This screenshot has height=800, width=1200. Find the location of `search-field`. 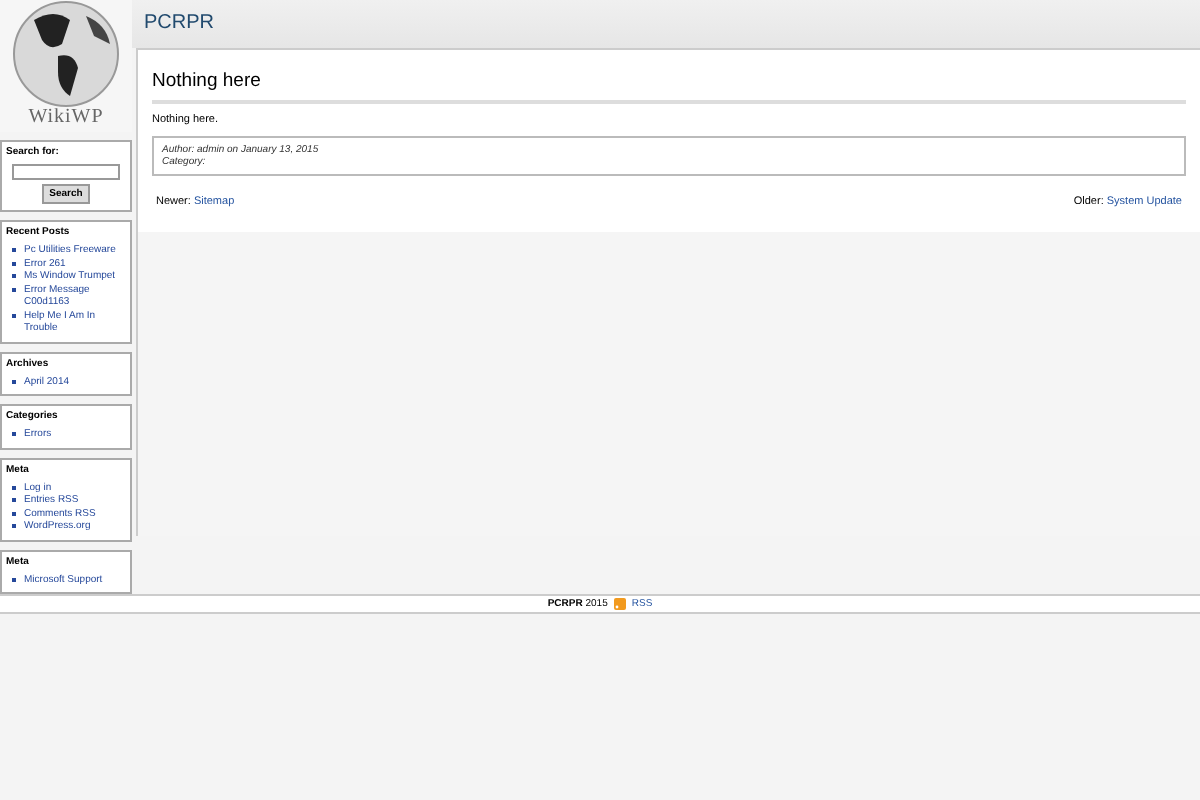

search-field is located at coordinates (66, 172).